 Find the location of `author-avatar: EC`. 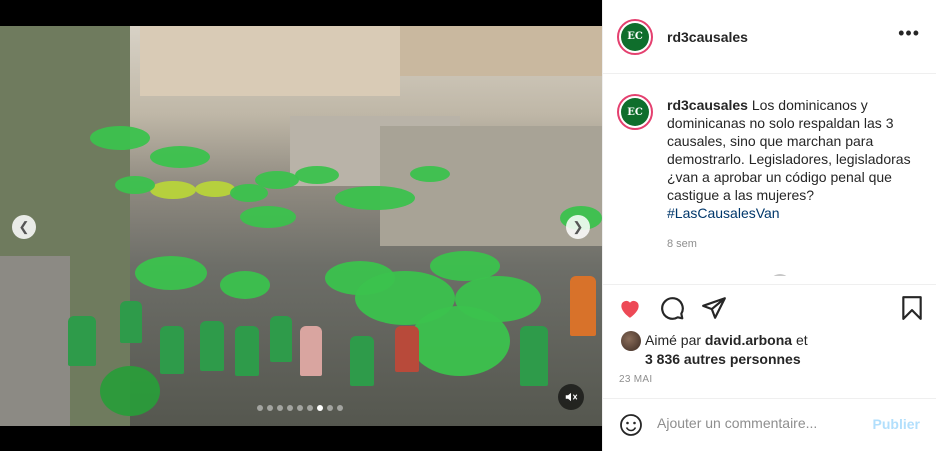

author-avatar: EC is located at coordinates (635, 36).